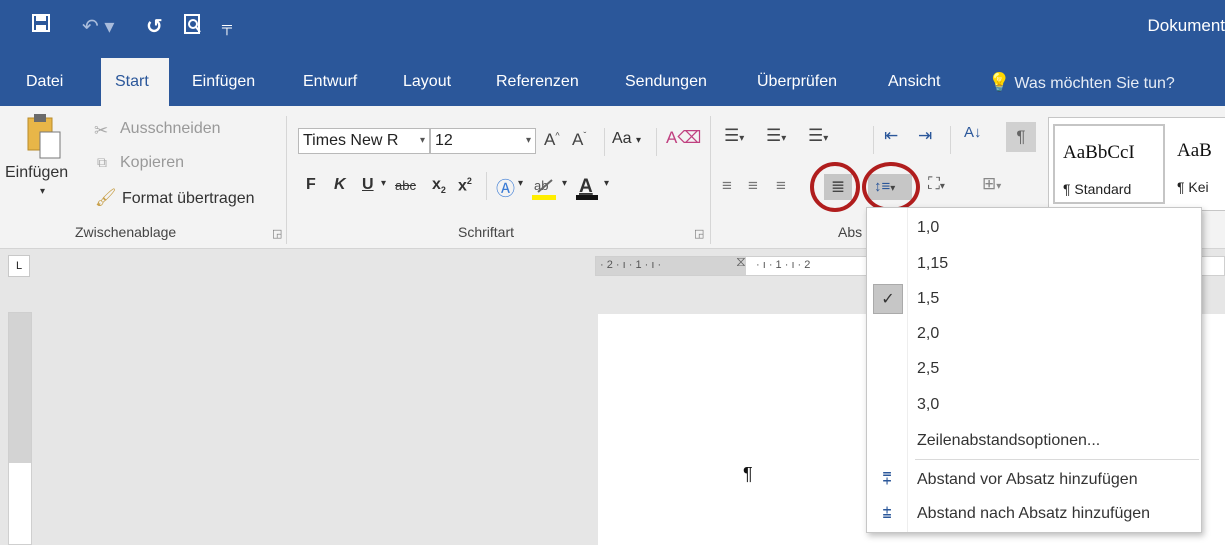 The width and height of the screenshot is (1225, 545). I want to click on print-preview-icon, so click(193, 27).